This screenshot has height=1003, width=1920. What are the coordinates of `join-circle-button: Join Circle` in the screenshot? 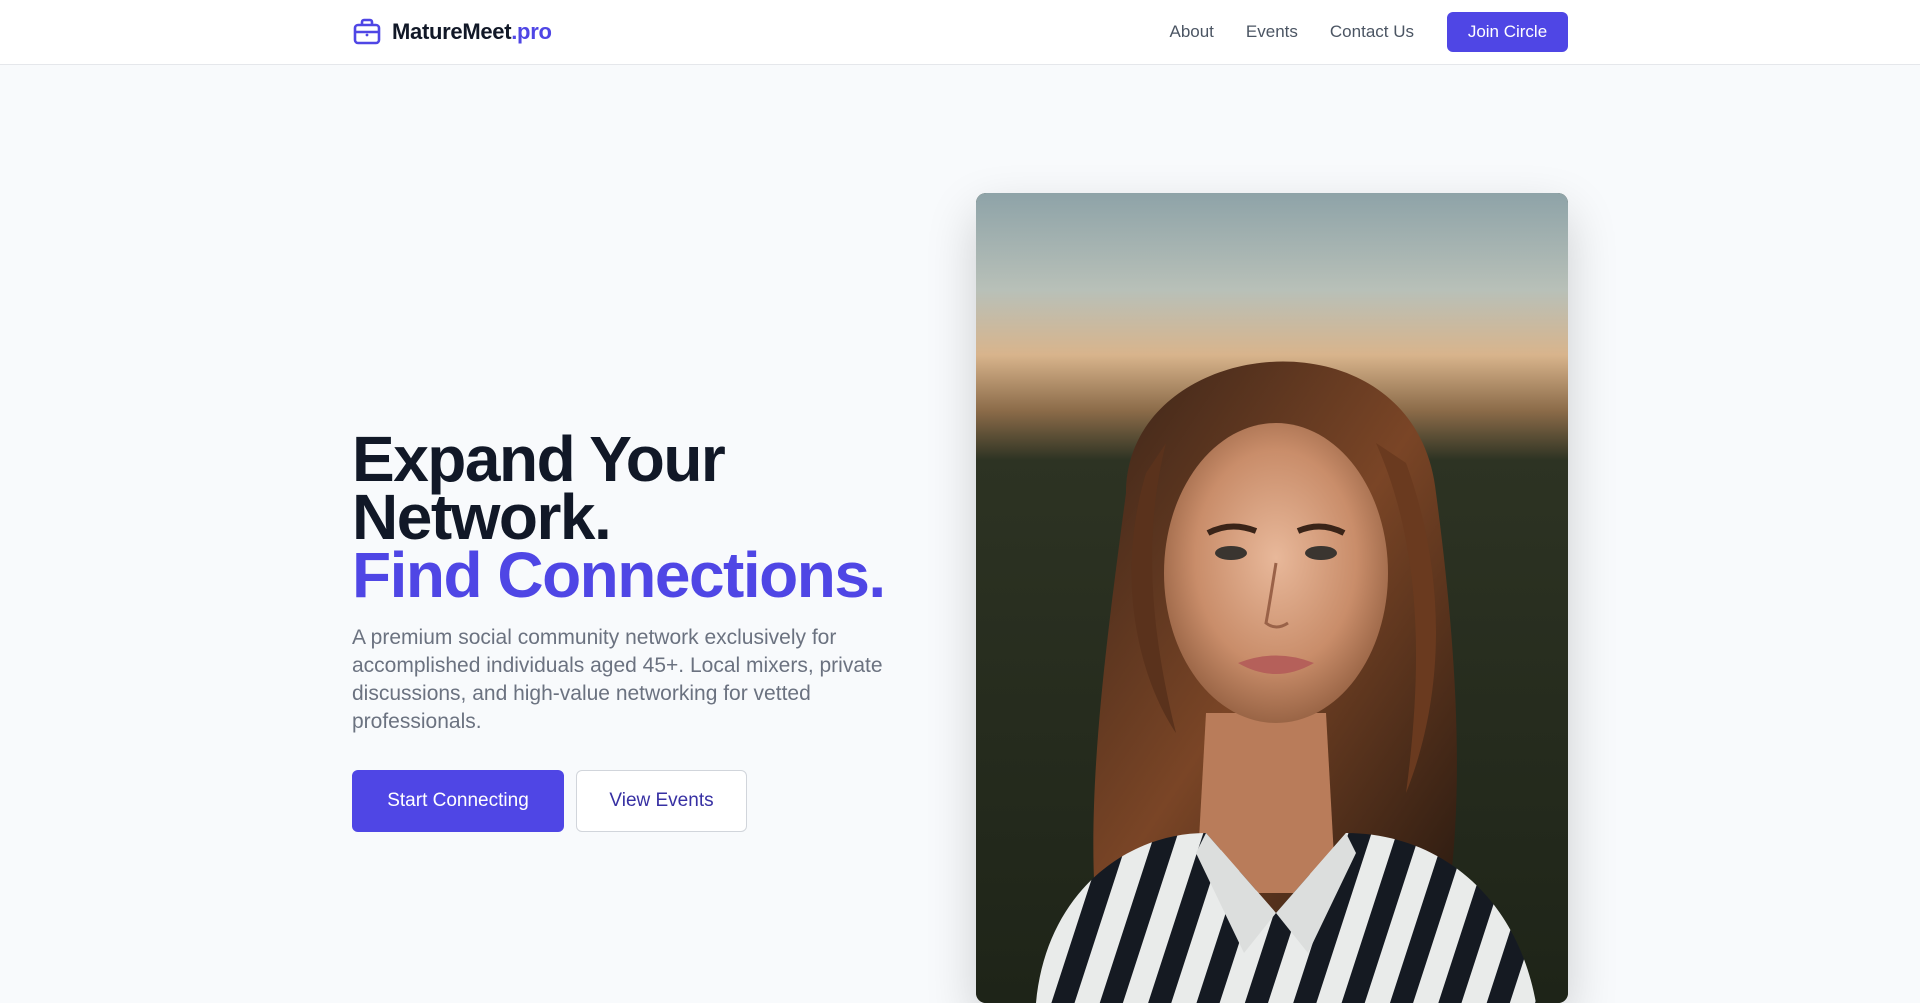 It's located at (1507, 32).